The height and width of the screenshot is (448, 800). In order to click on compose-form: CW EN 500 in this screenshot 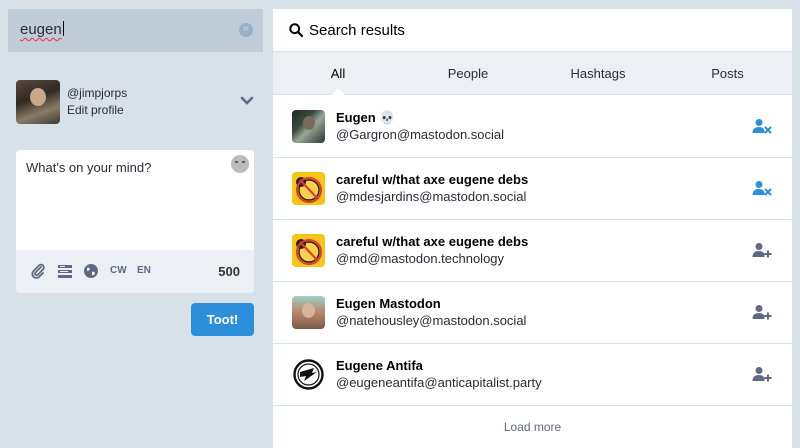, I will do `click(135, 221)`.